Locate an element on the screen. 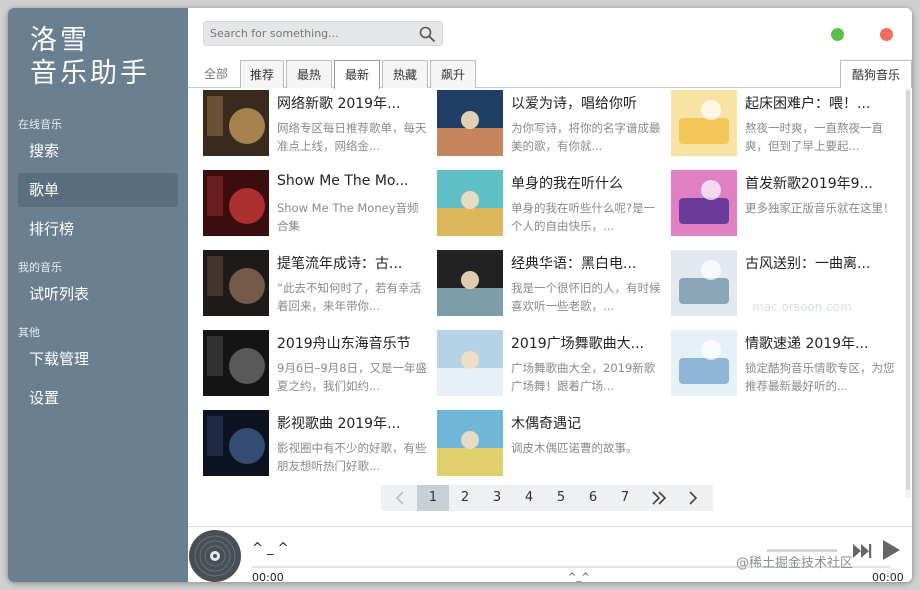 This screenshot has width=920, height=590. current-time: 00:00 is located at coordinates (268, 576).